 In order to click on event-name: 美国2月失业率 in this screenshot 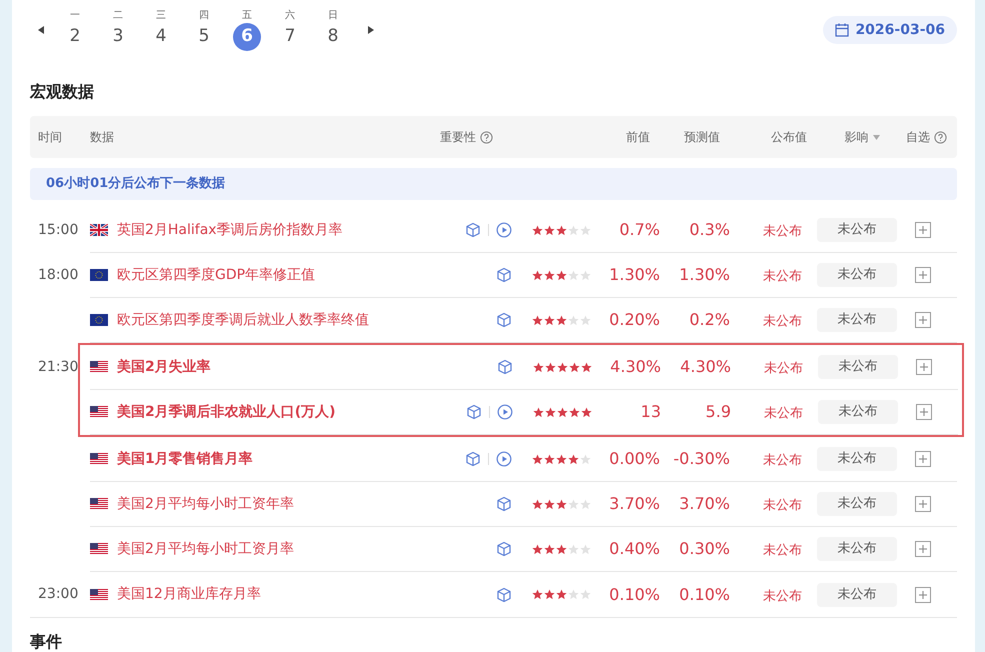, I will do `click(164, 367)`.